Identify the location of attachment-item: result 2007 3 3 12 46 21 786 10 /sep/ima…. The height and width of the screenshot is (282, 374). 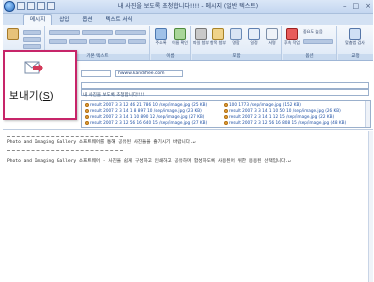
(146, 104).